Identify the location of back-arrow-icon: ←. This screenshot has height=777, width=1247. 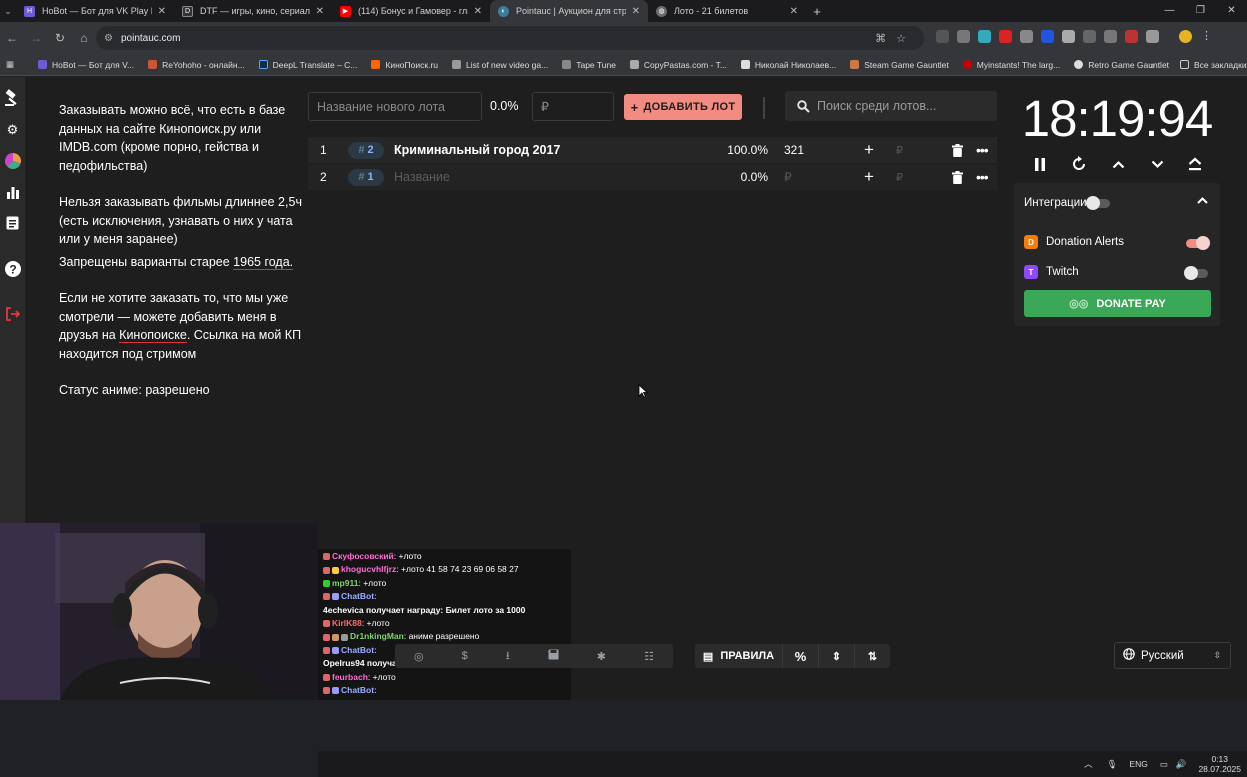
(12, 38).